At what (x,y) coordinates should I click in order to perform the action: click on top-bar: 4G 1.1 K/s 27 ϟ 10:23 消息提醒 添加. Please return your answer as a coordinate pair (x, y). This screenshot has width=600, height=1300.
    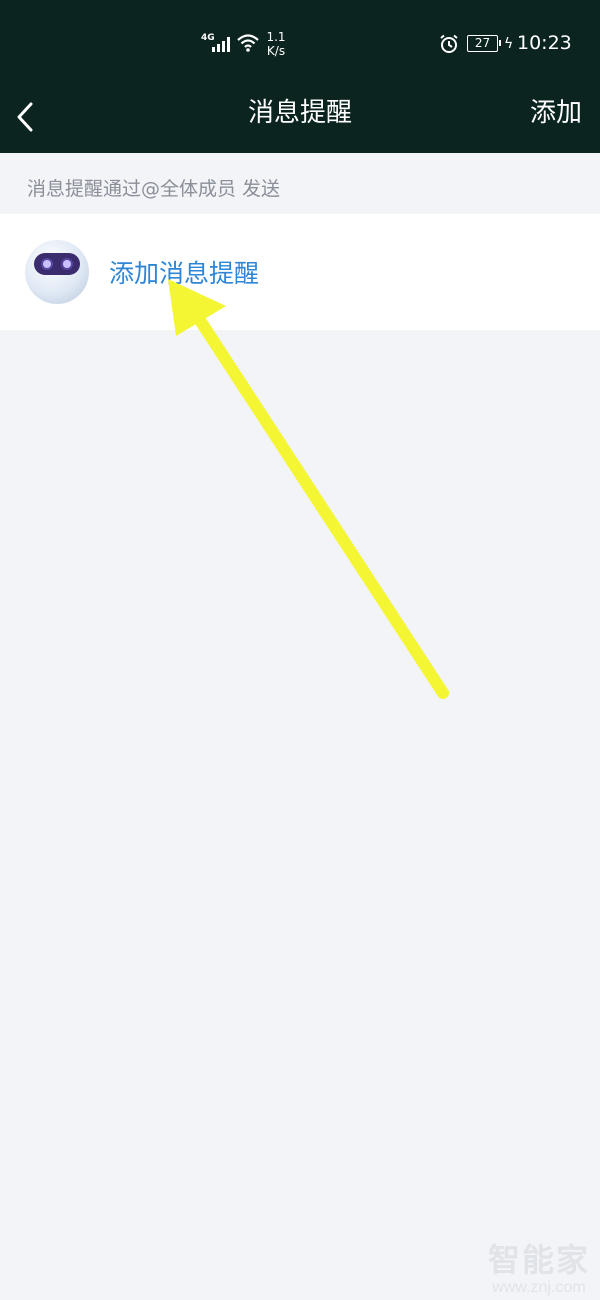
    Looking at the image, I should click on (300, 76).